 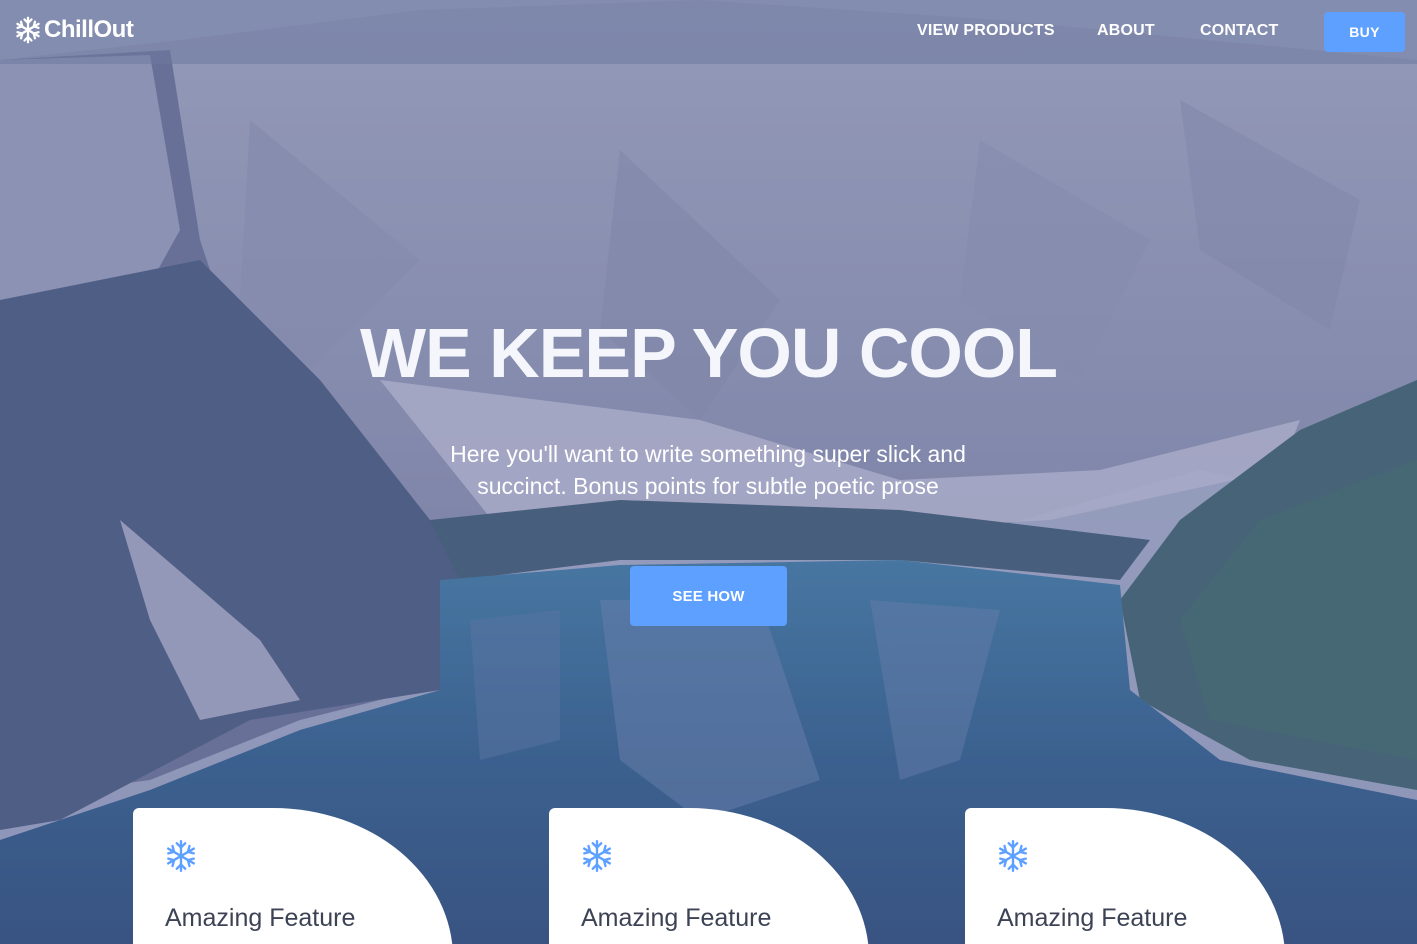 What do you see at coordinates (708, 353) in the screenshot?
I see `hero-title: WE KEEP YOU COOL` at bounding box center [708, 353].